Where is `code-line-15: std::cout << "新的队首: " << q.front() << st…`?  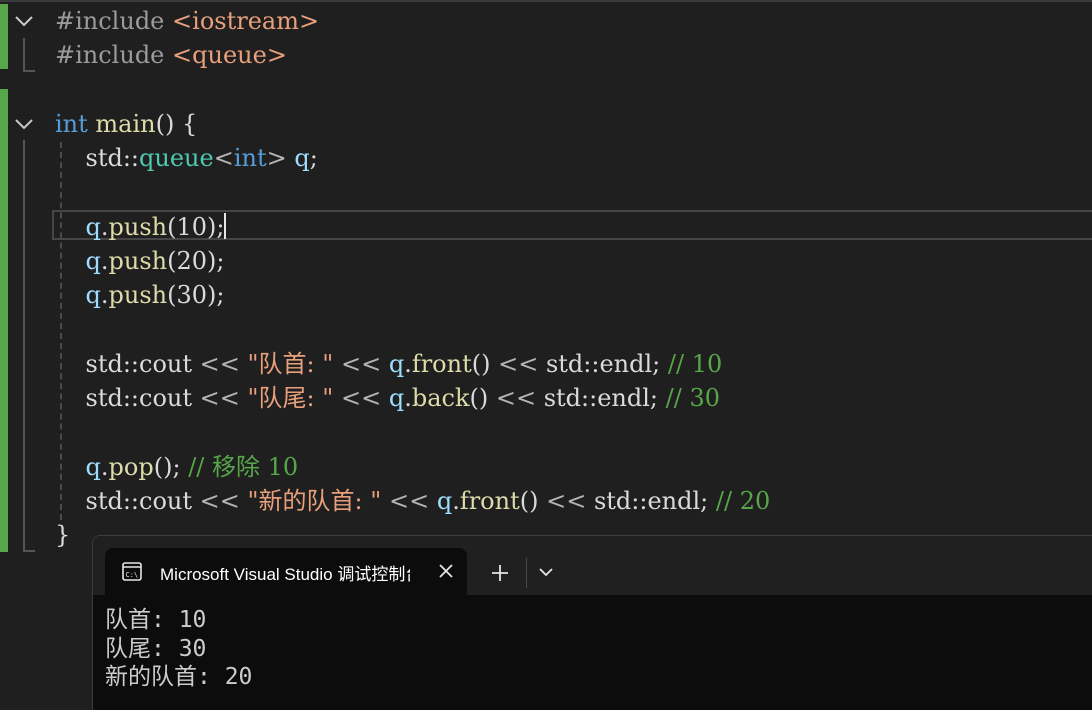 code-line-15: std::cout << "新的队首: " << q.front() << st… is located at coordinates (413, 501).